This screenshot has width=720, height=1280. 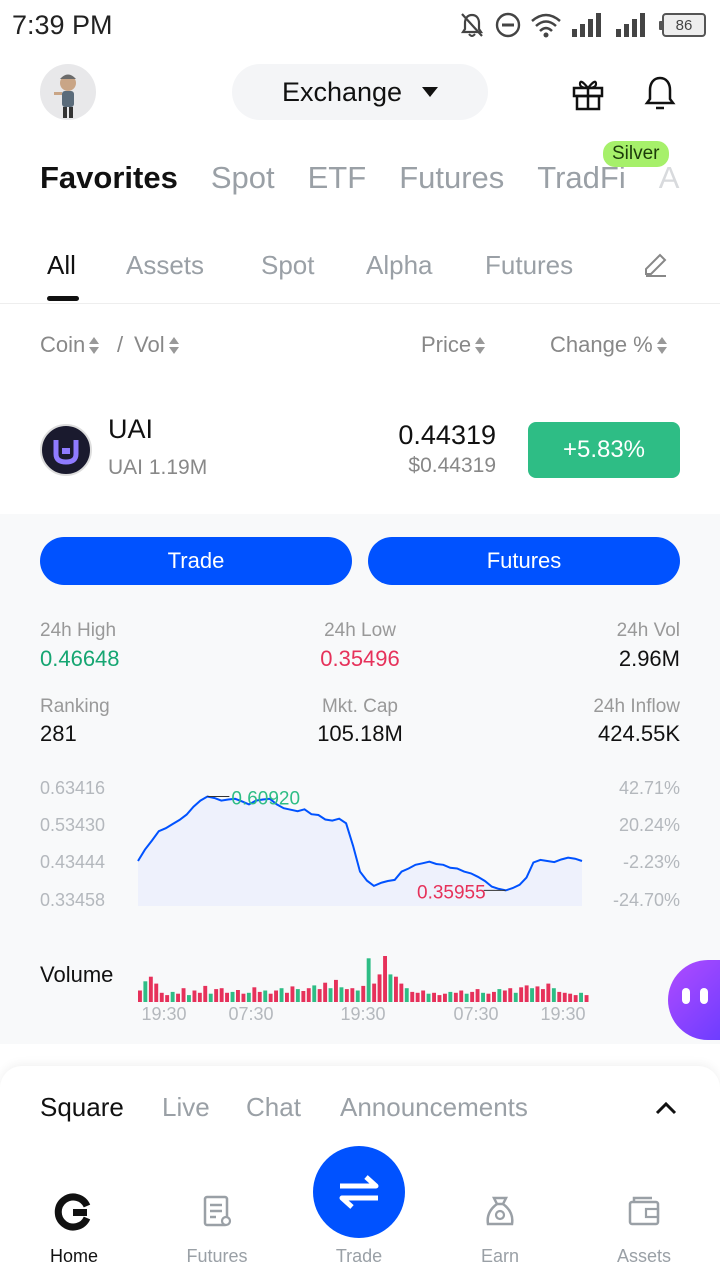 What do you see at coordinates (288, 265) in the screenshot?
I see `subtab-spot: Spot` at bounding box center [288, 265].